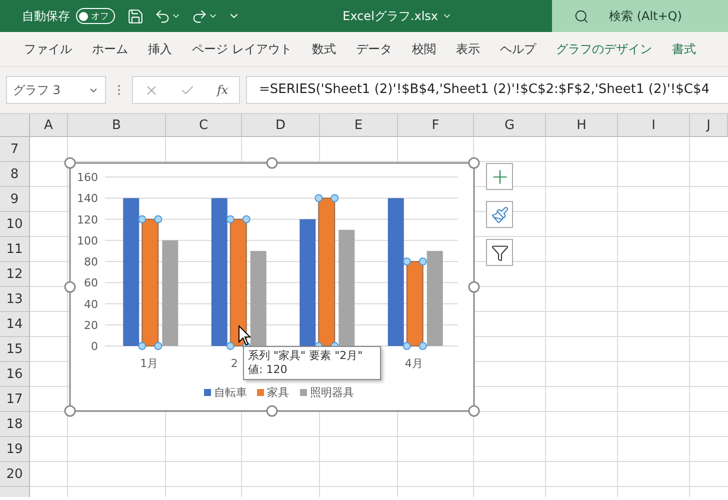 This screenshot has height=500, width=728. What do you see at coordinates (684, 49) in the screenshot?
I see `ribbon-tab: 書式` at bounding box center [684, 49].